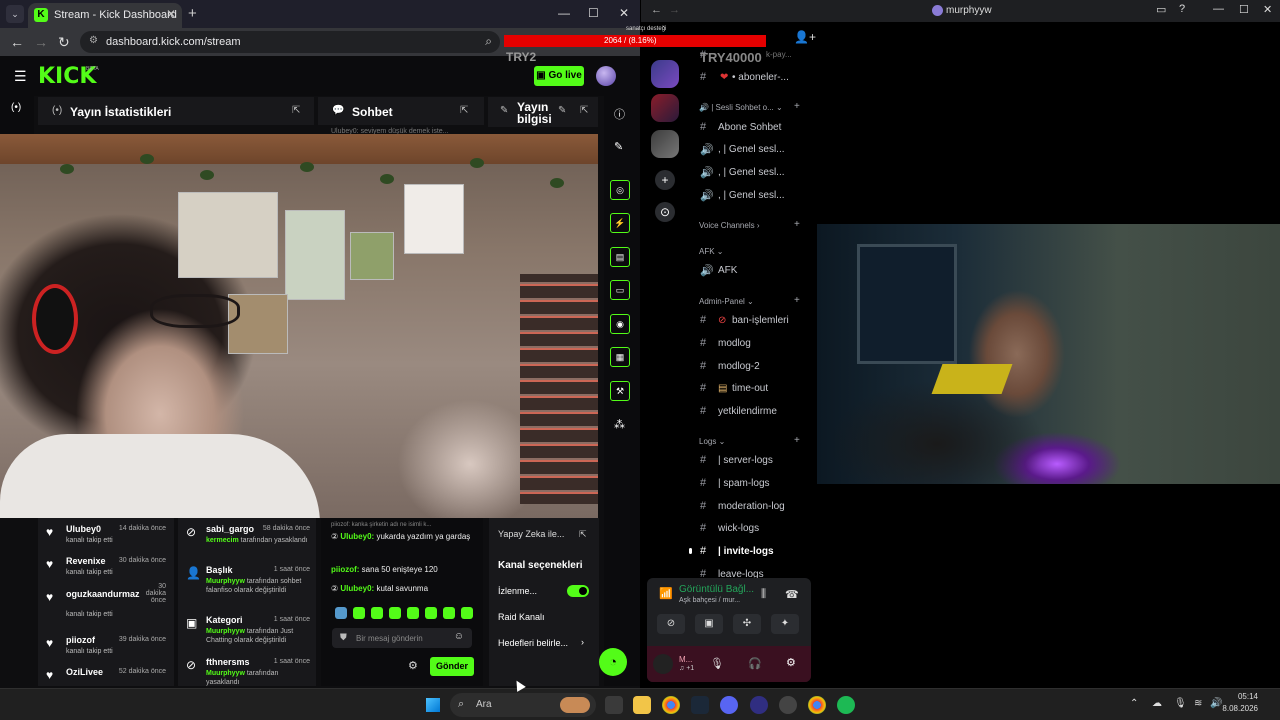  What do you see at coordinates (620, 257) in the screenshot?
I see `notes-tool-icon: ▤` at bounding box center [620, 257].